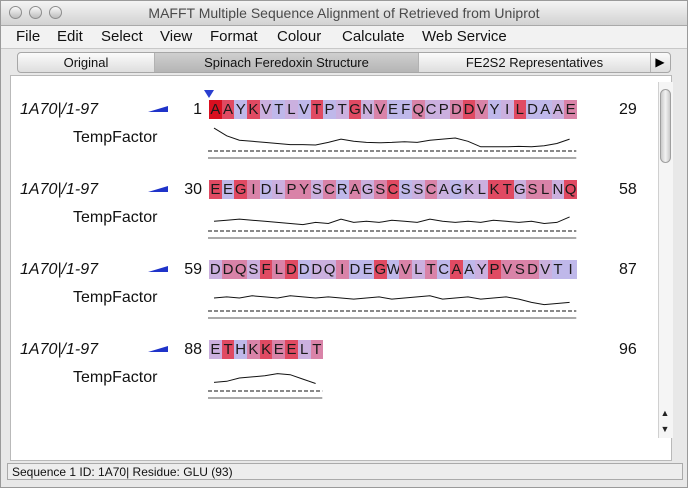 This screenshot has width=688, height=488. I want to click on residue-row: ETHKKEELT, so click(266, 349).